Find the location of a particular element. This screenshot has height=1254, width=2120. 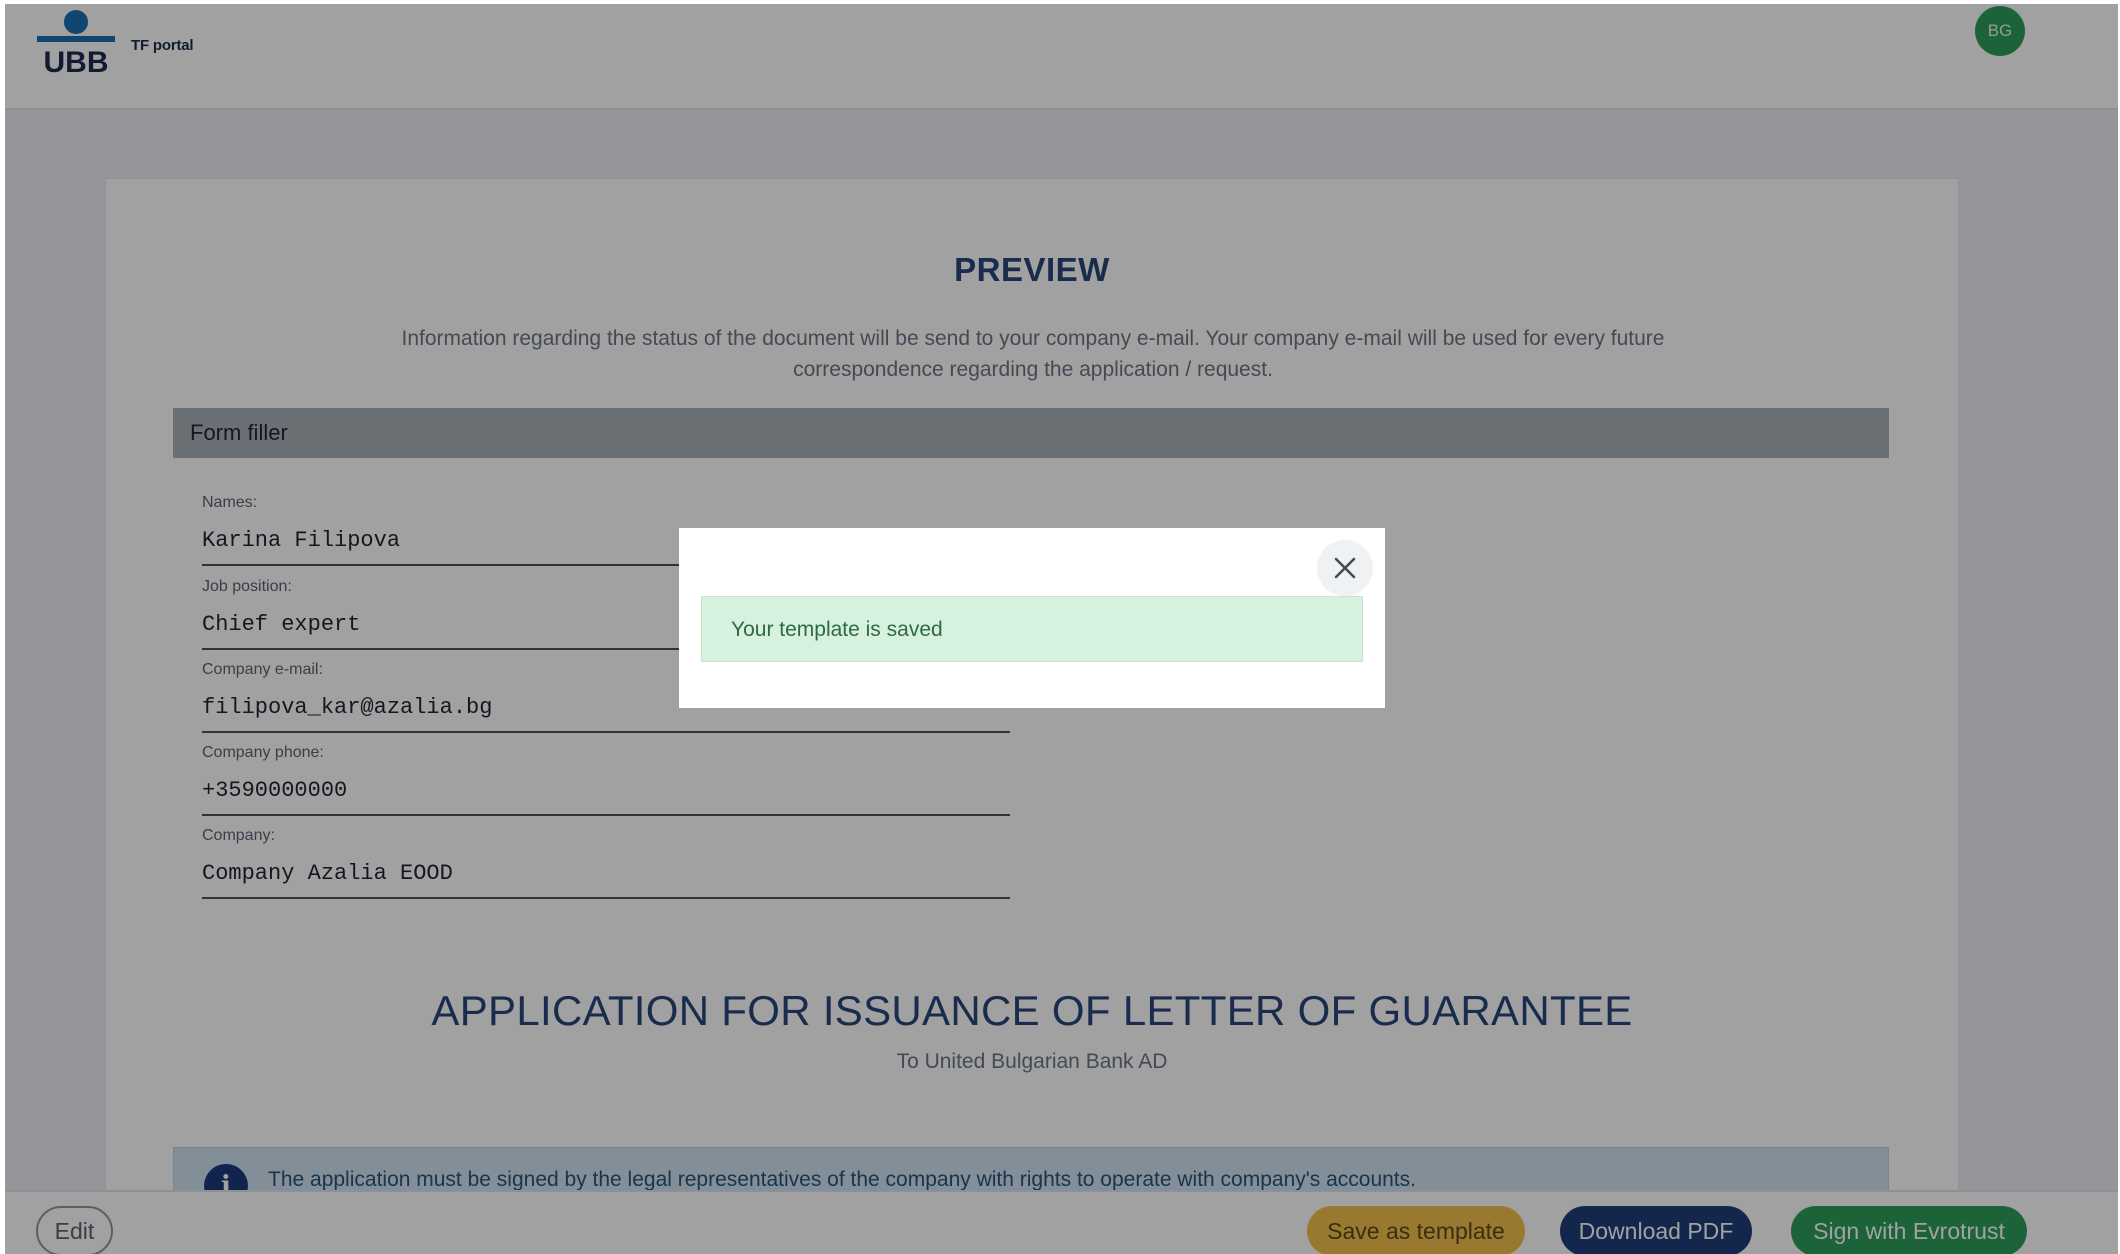

template-saved-modal: Your template is saved is located at coordinates (1032, 618).